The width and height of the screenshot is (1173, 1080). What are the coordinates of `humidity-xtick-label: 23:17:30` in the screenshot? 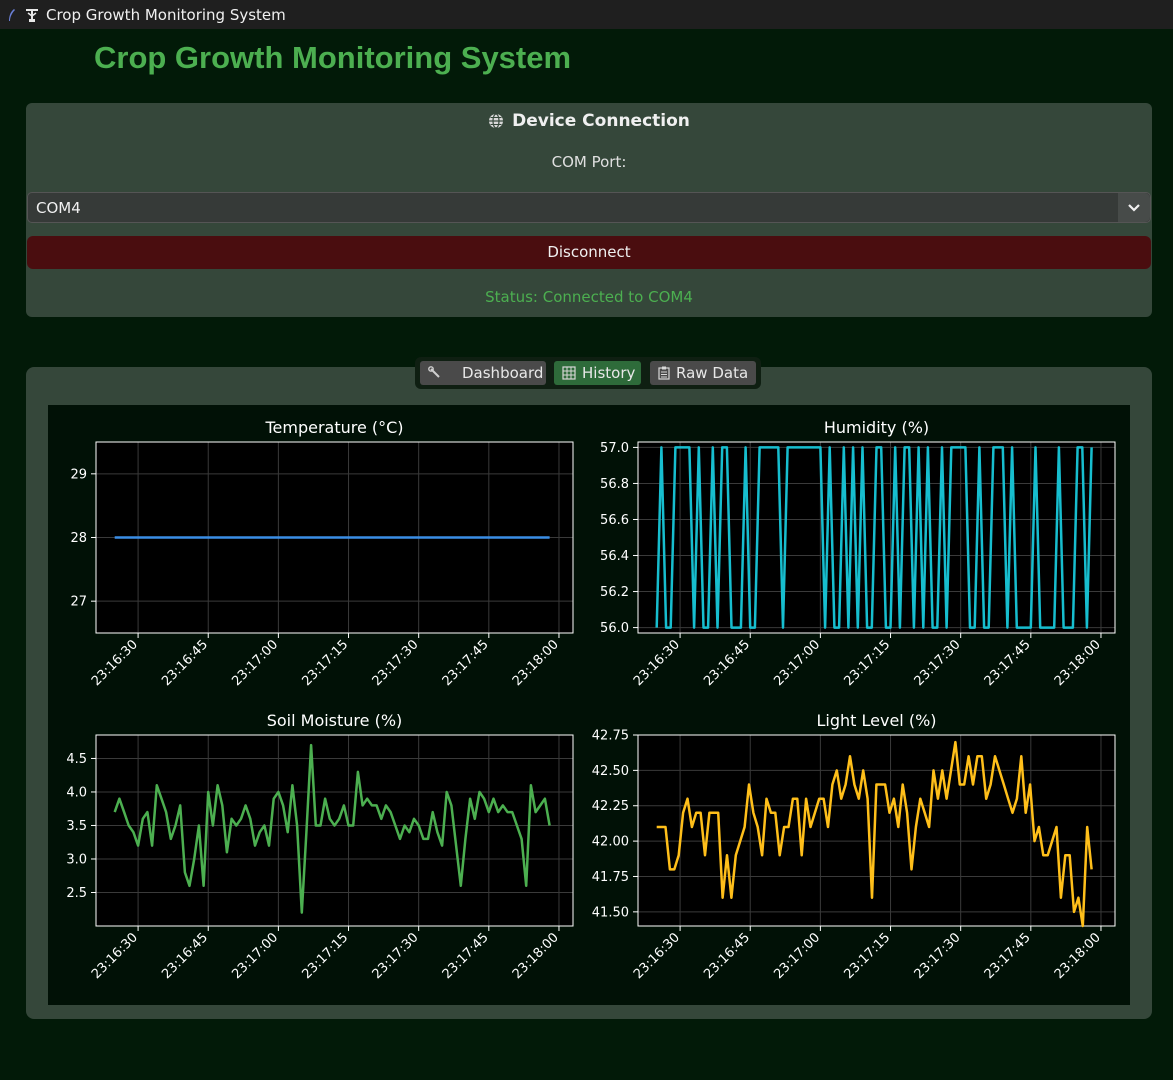 It's located at (938, 663).